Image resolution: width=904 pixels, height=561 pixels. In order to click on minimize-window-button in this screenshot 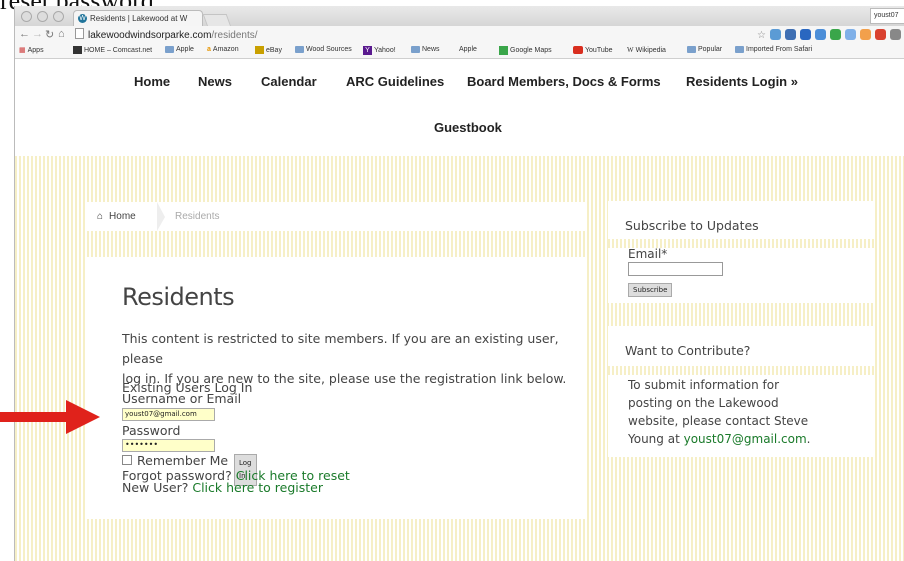, I will do `click(42, 16)`.